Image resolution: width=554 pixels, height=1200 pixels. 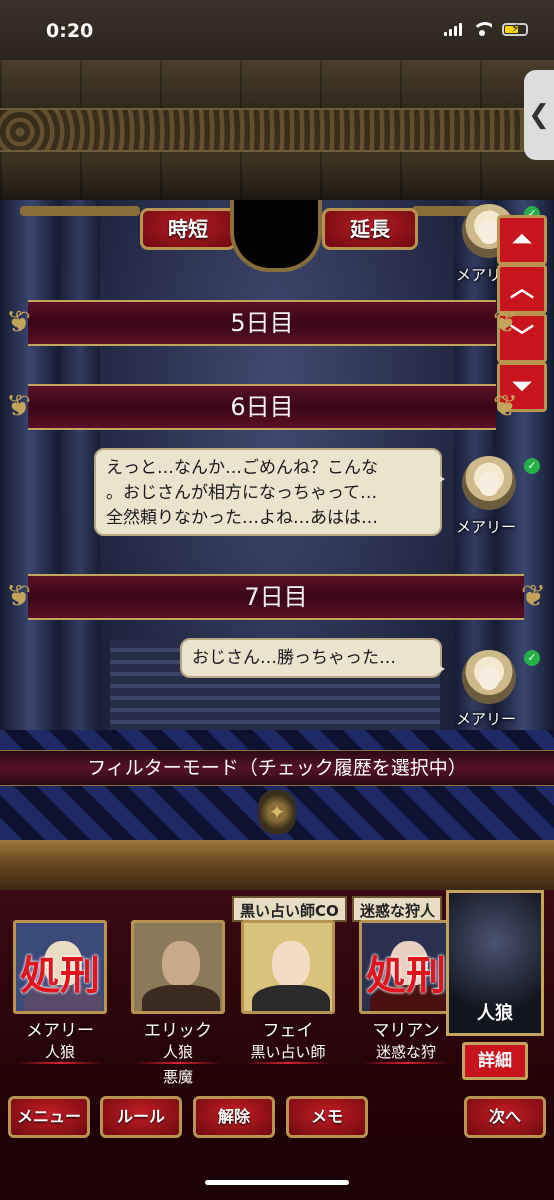 What do you see at coordinates (49, 1117) in the screenshot?
I see `menu-button: メニュー` at bounding box center [49, 1117].